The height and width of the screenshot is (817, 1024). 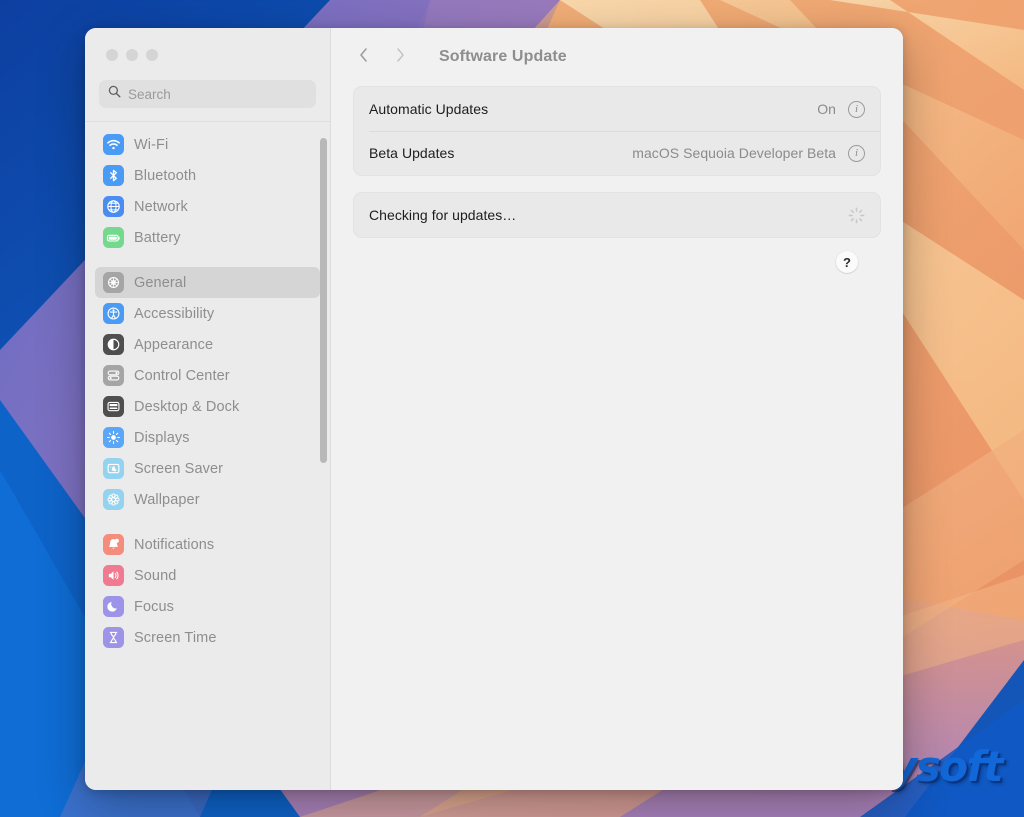 What do you see at coordinates (175, 637) in the screenshot?
I see `sidebar-item-label: Screen Time` at bounding box center [175, 637].